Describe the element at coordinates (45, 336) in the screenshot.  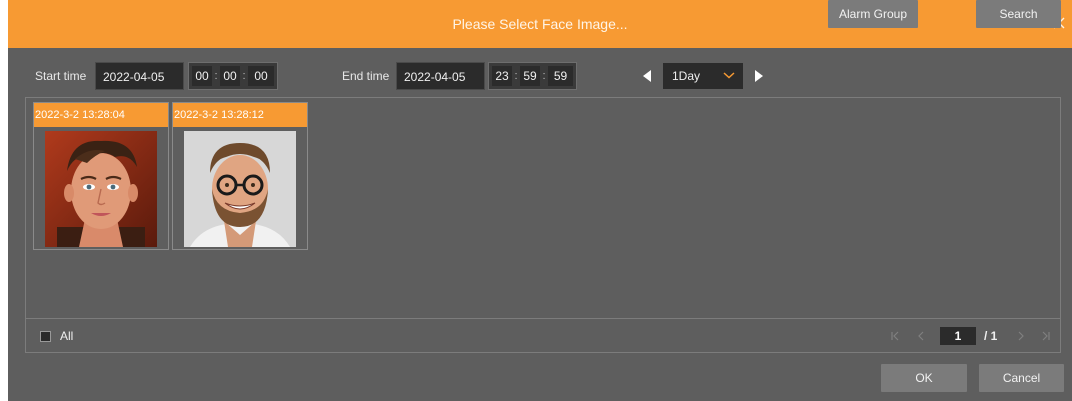
I see `select-all-checkbox` at that location.